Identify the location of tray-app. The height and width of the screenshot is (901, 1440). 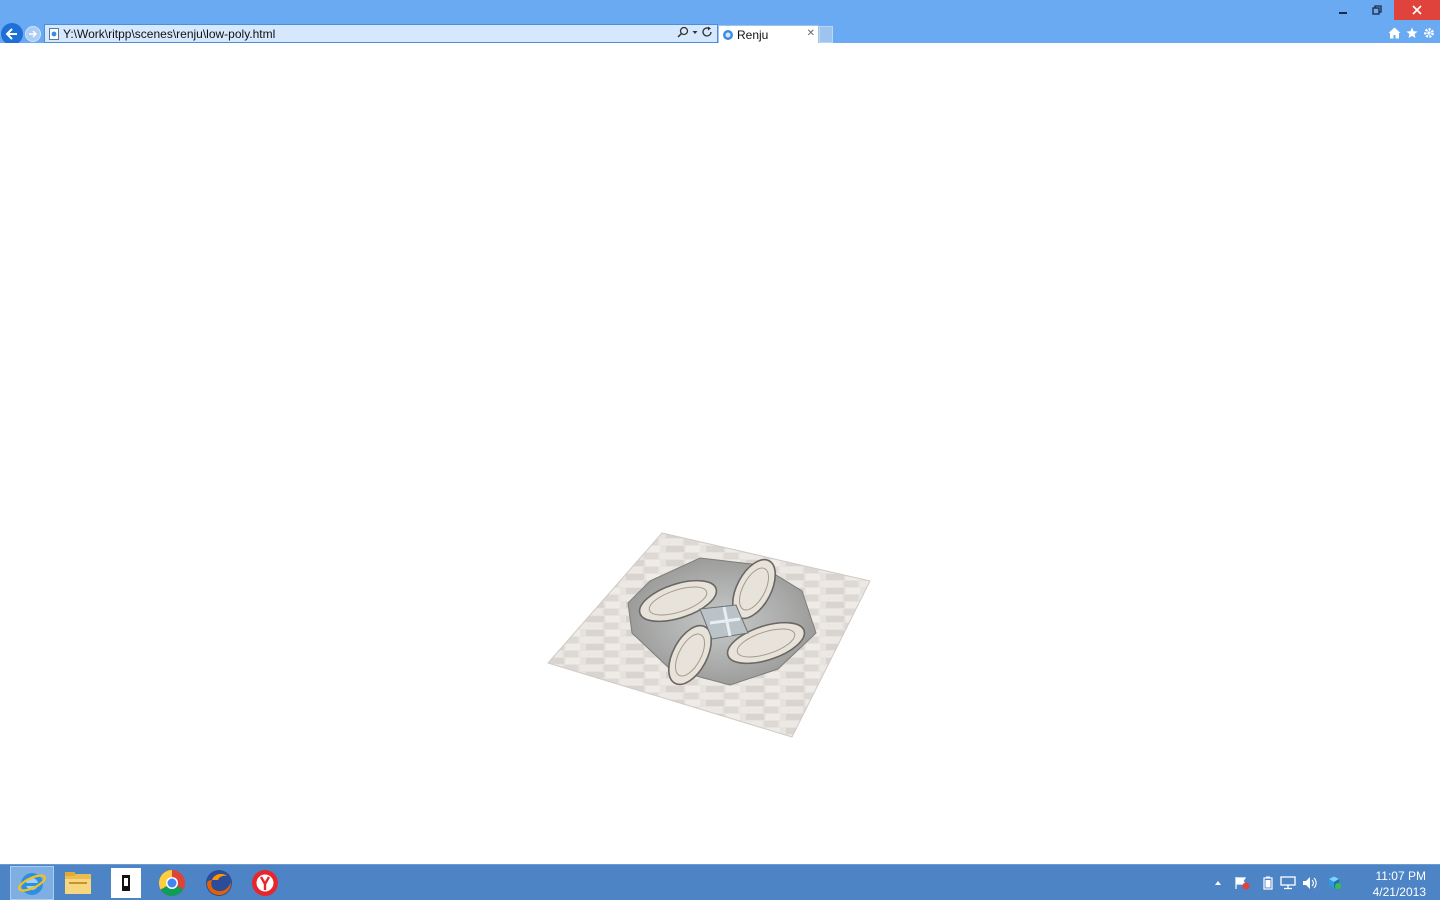
(1334, 883).